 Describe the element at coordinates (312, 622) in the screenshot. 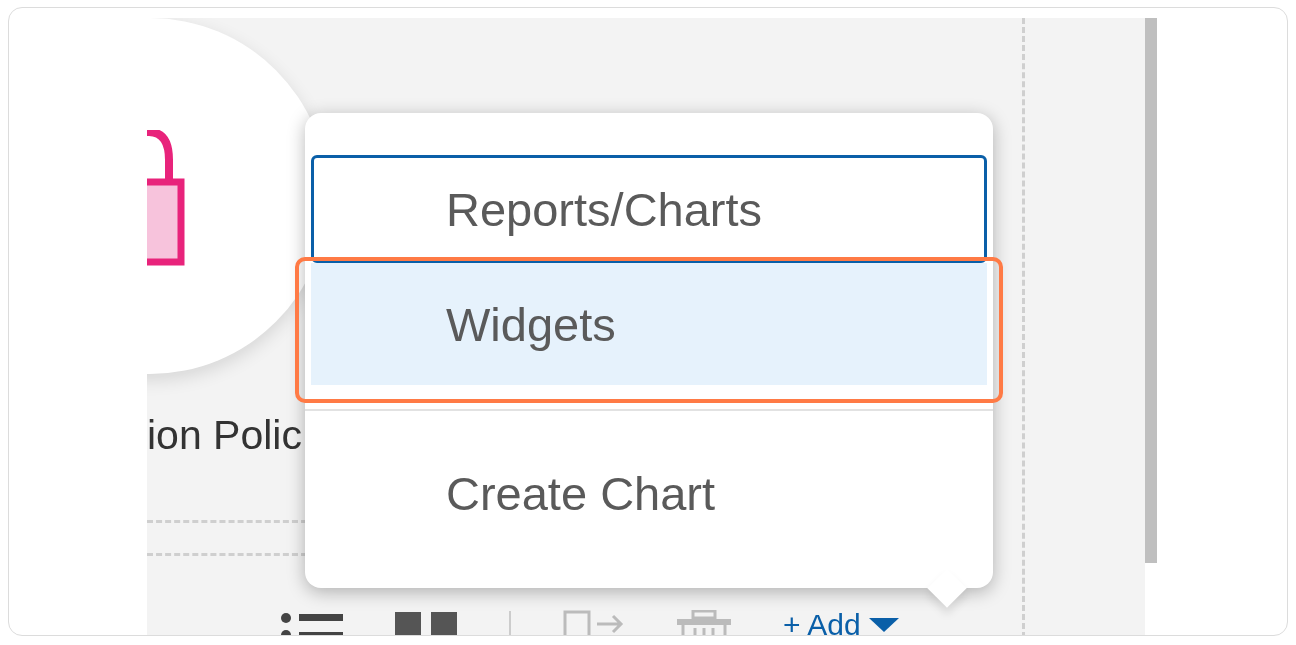

I see `list-icon` at that location.